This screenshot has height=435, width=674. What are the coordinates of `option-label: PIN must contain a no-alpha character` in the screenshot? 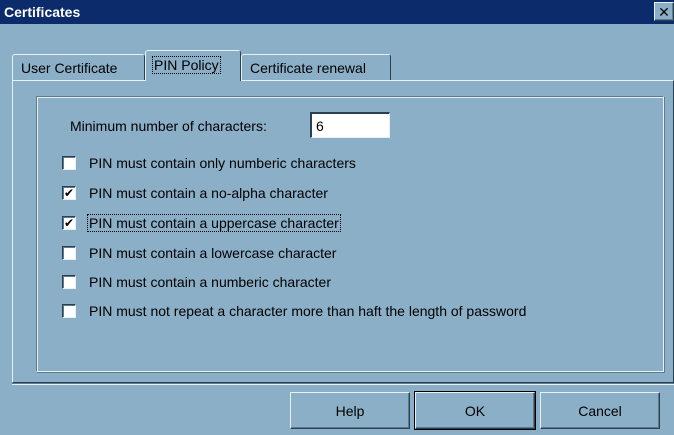 It's located at (208, 193).